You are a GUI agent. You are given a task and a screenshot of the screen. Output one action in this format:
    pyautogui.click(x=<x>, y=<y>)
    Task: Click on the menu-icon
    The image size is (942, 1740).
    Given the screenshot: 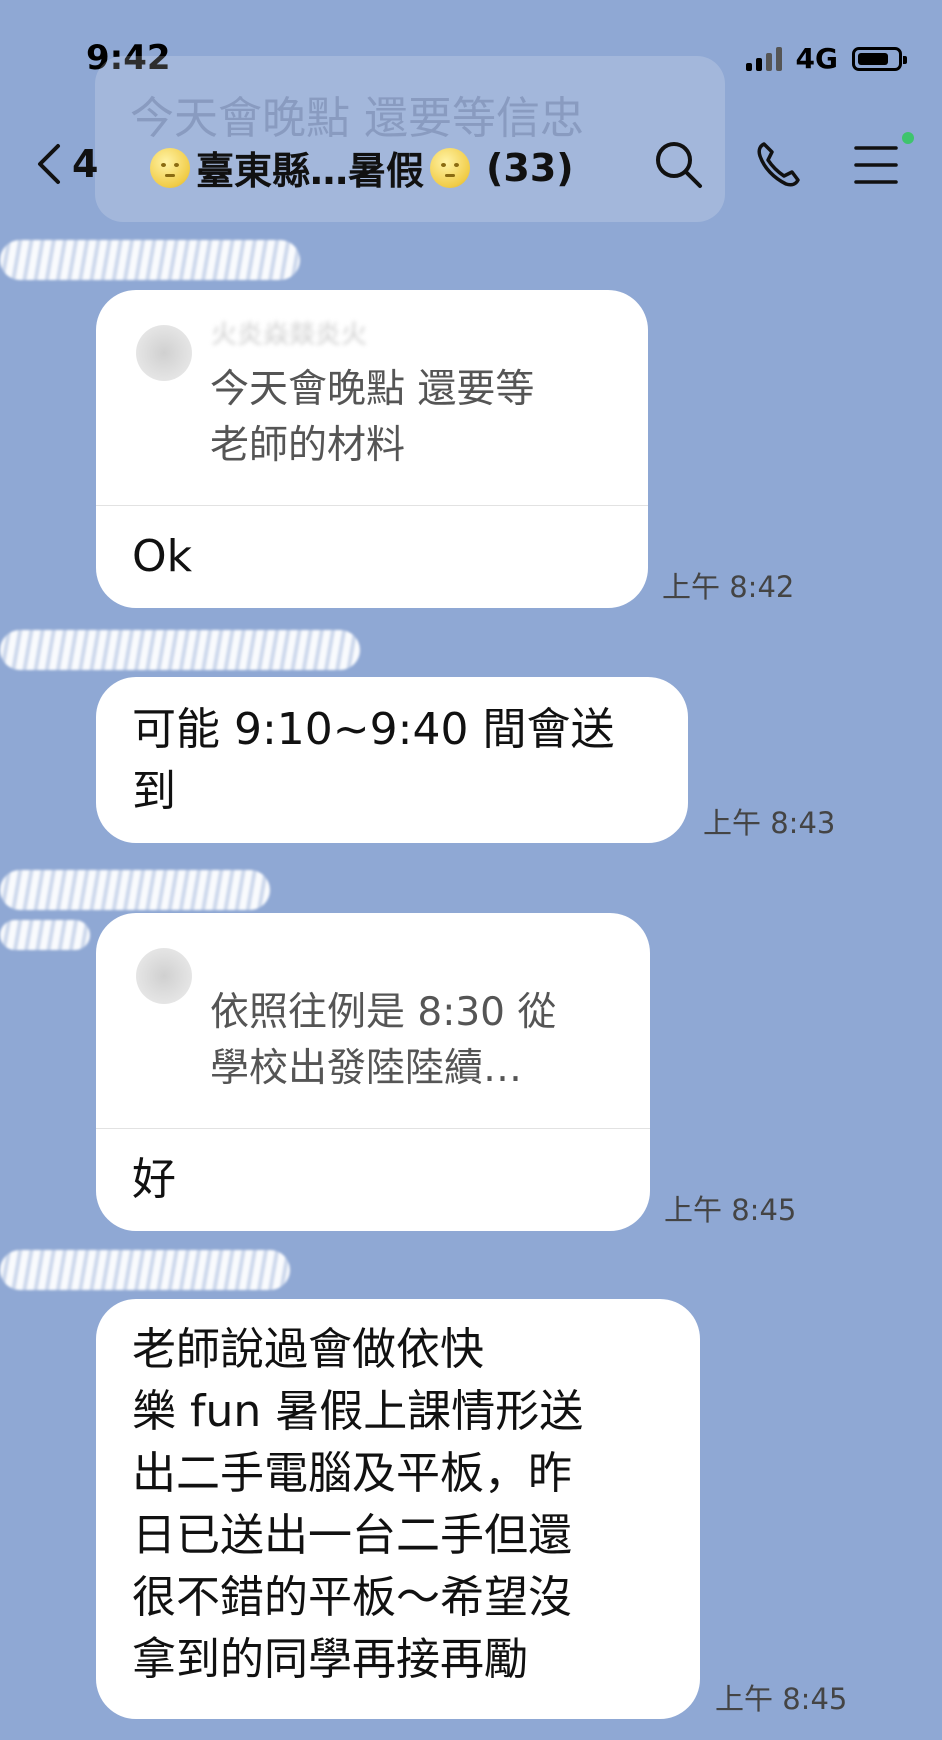 What is the action you would take?
    pyautogui.click(x=876, y=165)
    